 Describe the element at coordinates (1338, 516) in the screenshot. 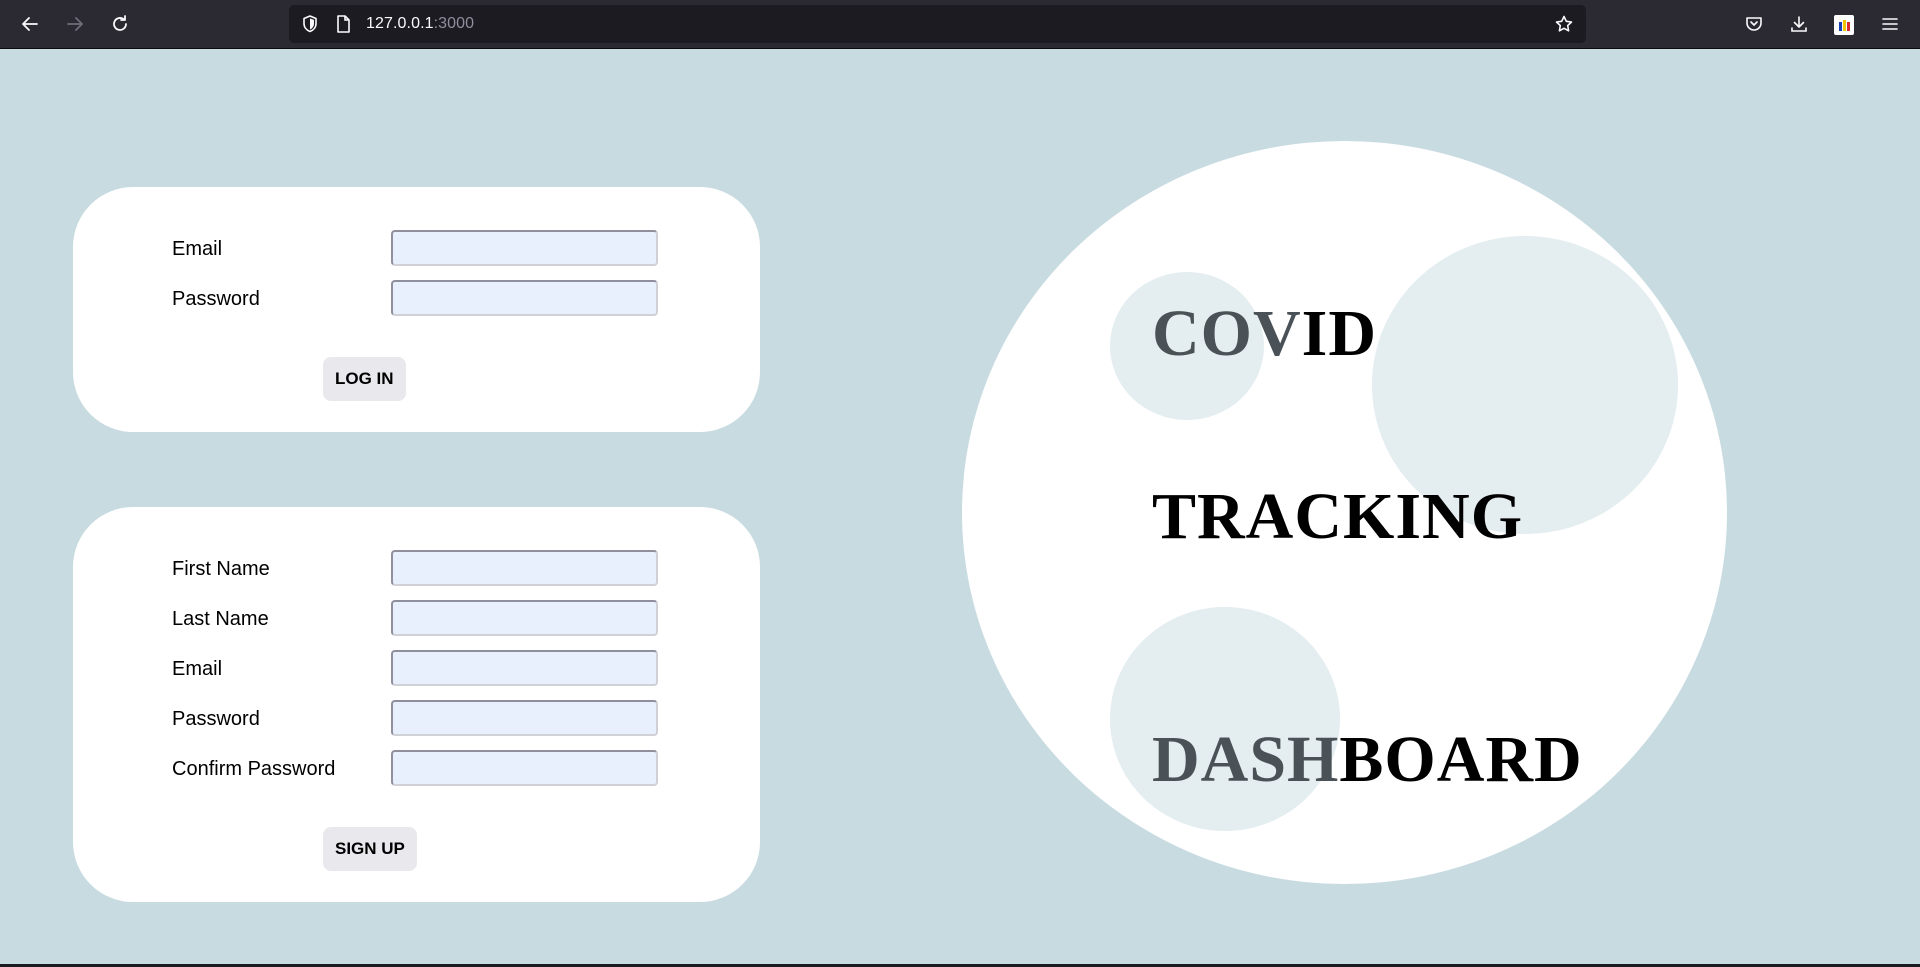

I see `hero-title-tracking: TRACKING` at that location.